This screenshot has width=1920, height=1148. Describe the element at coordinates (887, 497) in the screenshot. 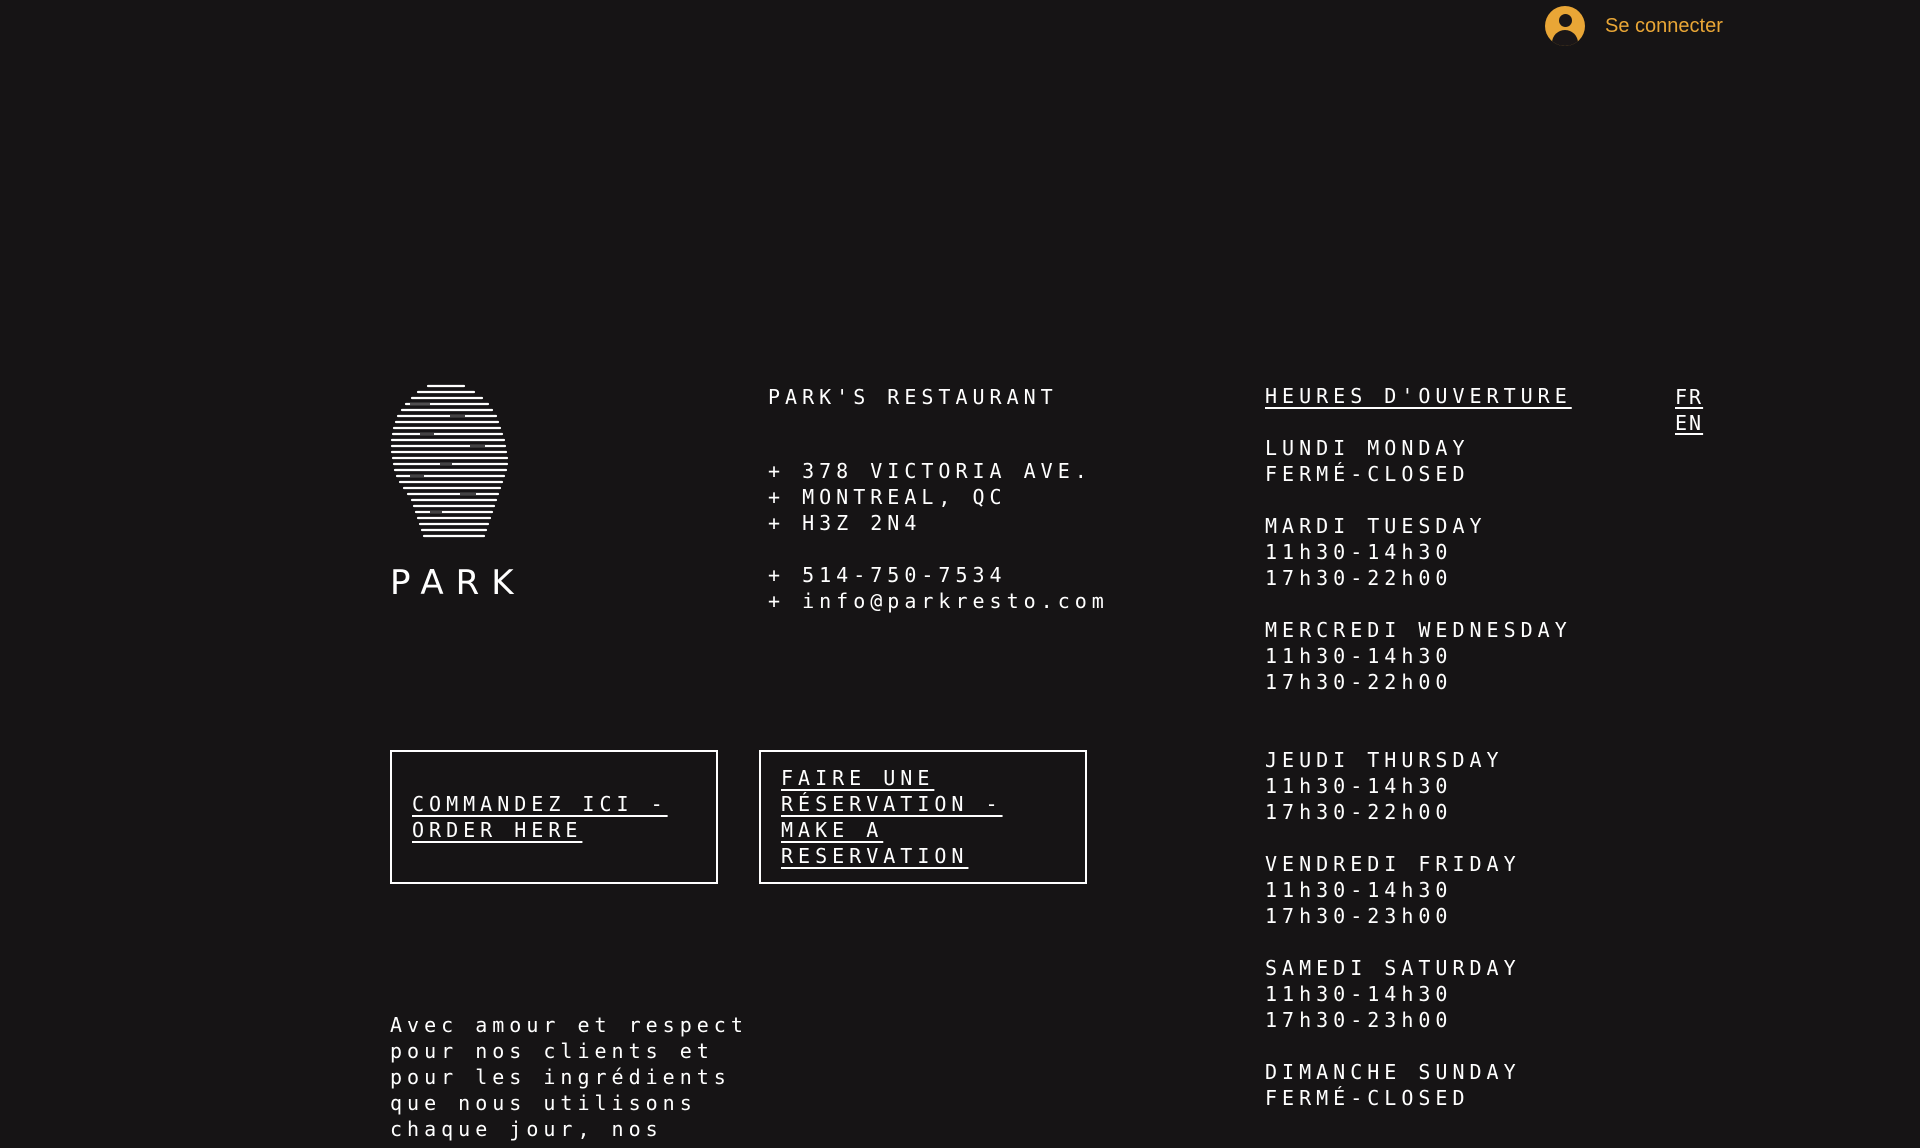

I see `address-line: + MONTREAL, QC` at that location.